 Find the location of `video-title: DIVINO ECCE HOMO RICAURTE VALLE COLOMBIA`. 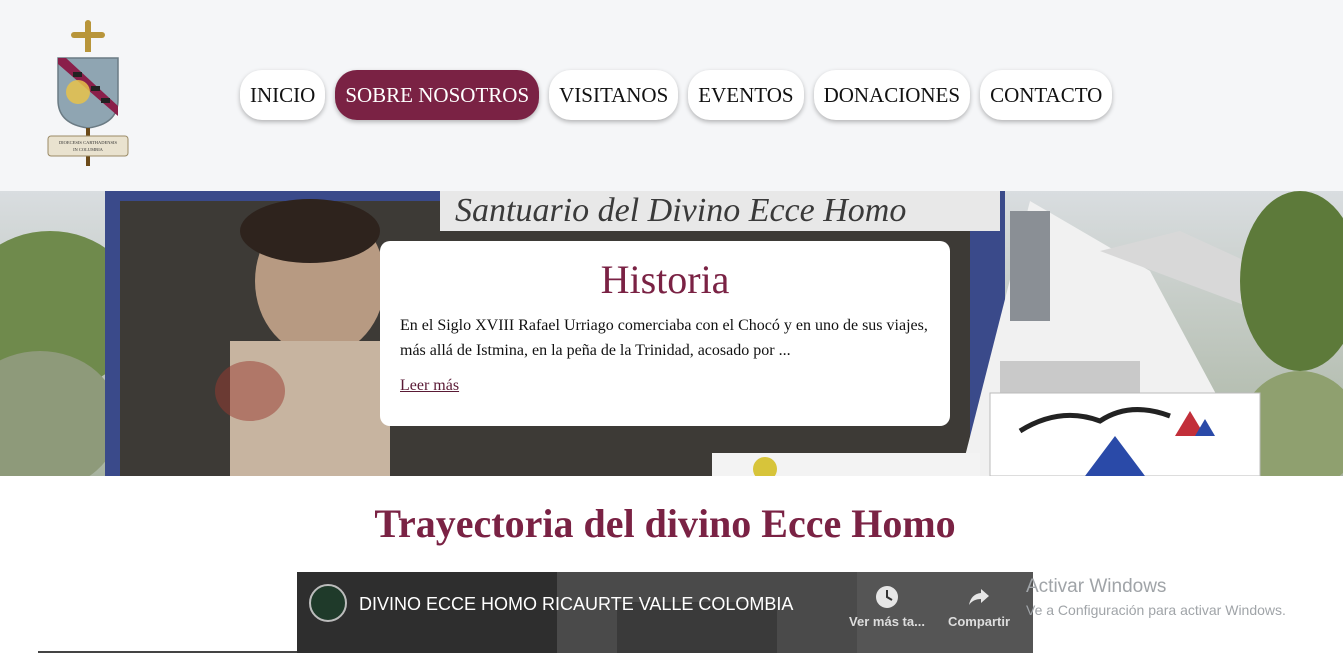

video-title: DIVINO ECCE HOMO RICAURTE VALLE COLOMBIA is located at coordinates (576, 604).